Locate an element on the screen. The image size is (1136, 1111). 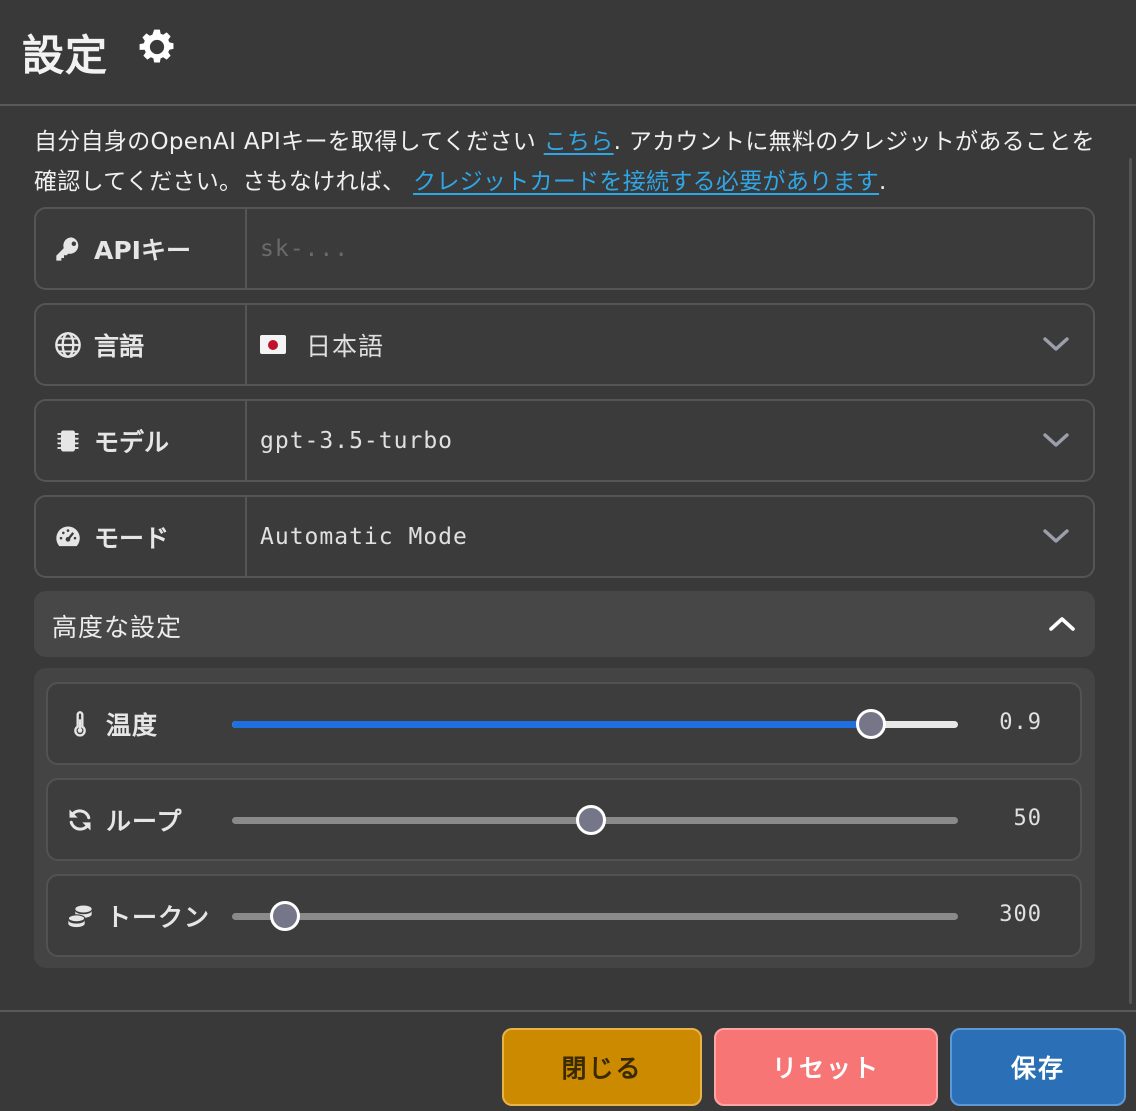
language-label: 言語 is located at coordinates (141, 344).